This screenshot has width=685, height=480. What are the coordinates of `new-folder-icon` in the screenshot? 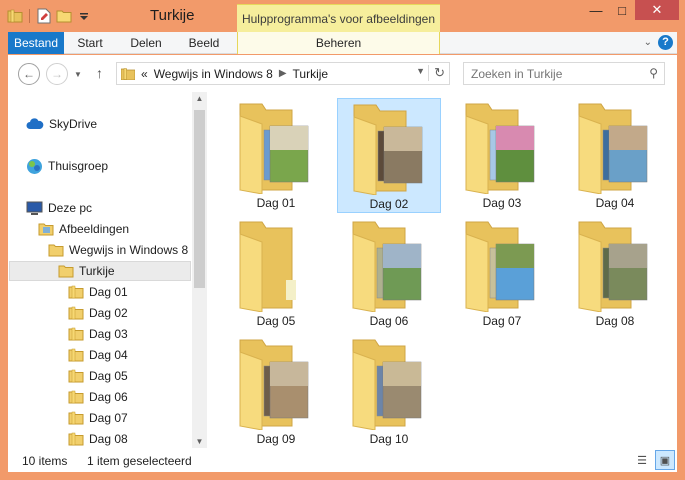 It's located at (64, 16).